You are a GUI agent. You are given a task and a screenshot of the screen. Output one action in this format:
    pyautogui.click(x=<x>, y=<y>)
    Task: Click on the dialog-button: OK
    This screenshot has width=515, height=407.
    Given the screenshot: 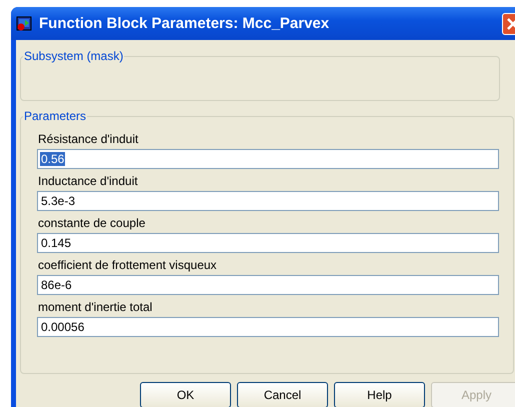 What is the action you would take?
    pyautogui.click(x=185, y=394)
    